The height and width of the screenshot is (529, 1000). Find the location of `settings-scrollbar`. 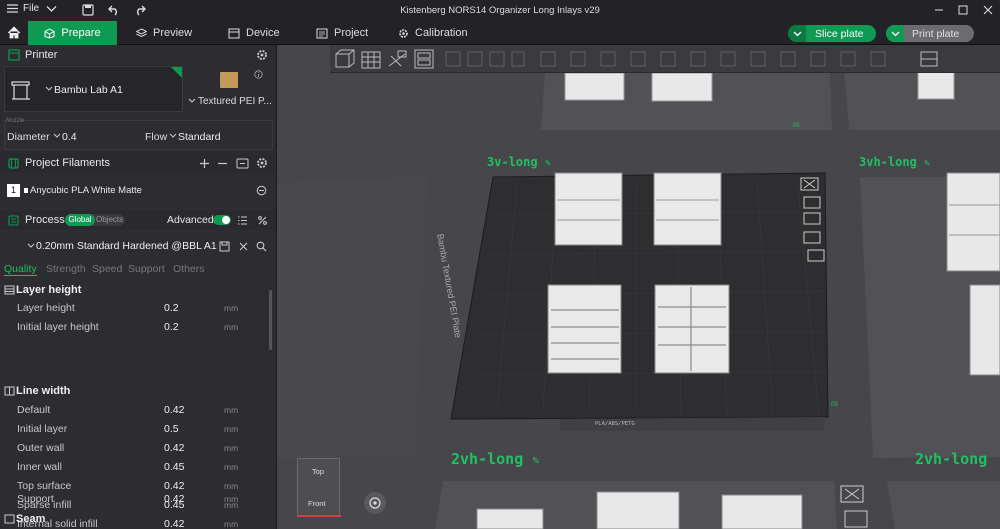

settings-scrollbar is located at coordinates (270, 320).